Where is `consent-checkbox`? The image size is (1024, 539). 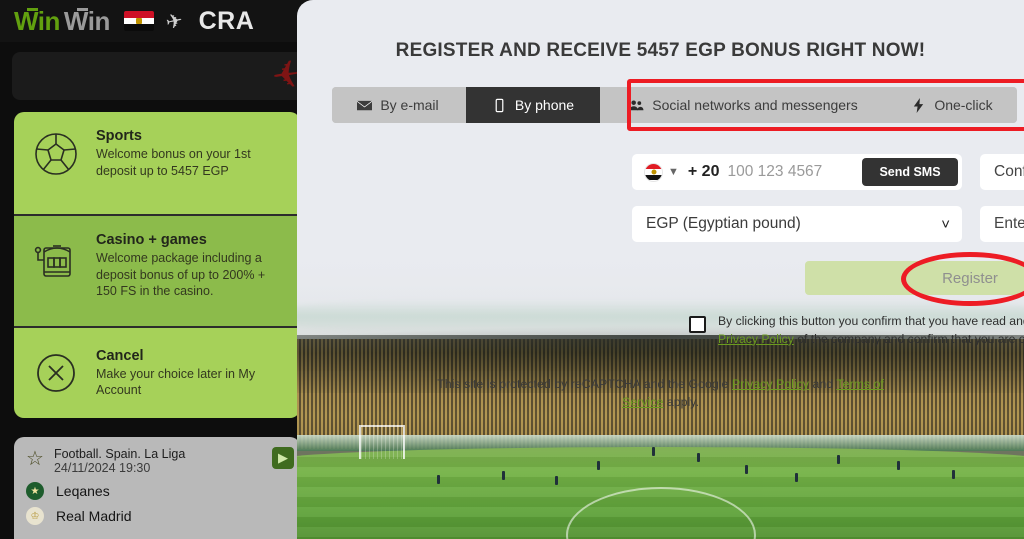 consent-checkbox is located at coordinates (697, 324).